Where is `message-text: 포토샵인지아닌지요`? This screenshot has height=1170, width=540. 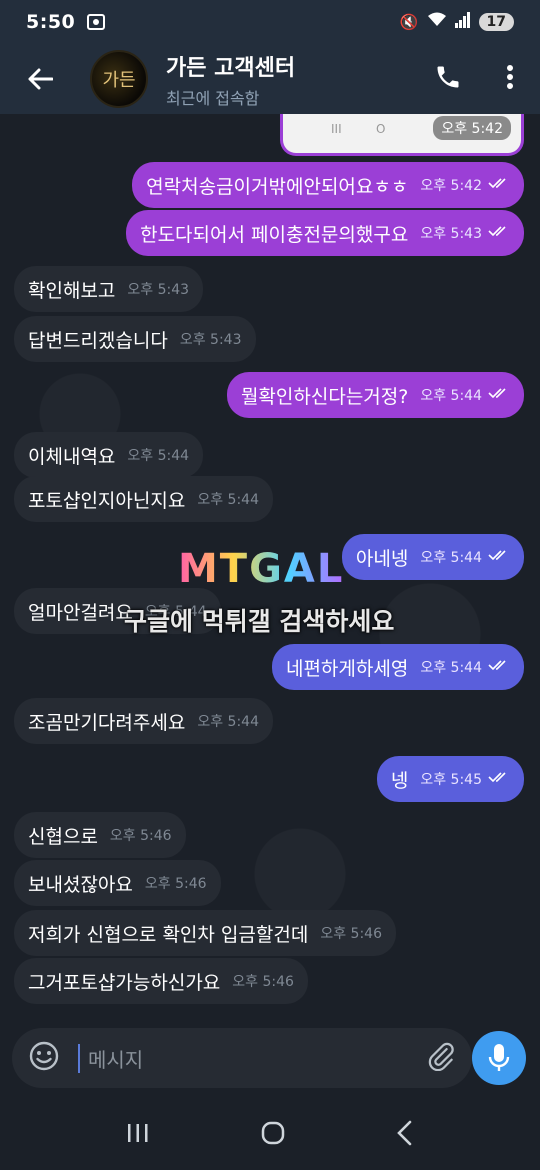
message-text: 포토샵인지아닌지요 is located at coordinates (107, 500).